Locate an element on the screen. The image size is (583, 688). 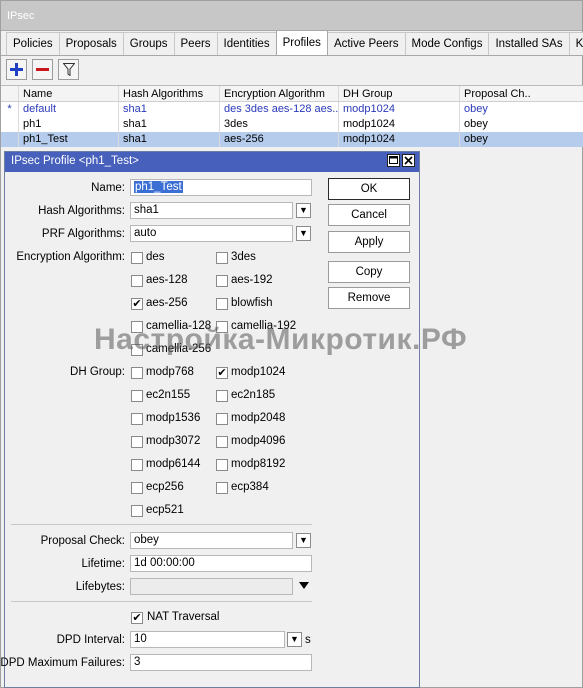
dpd-interval-dropdown-icon: ▼ is located at coordinates (294, 639).